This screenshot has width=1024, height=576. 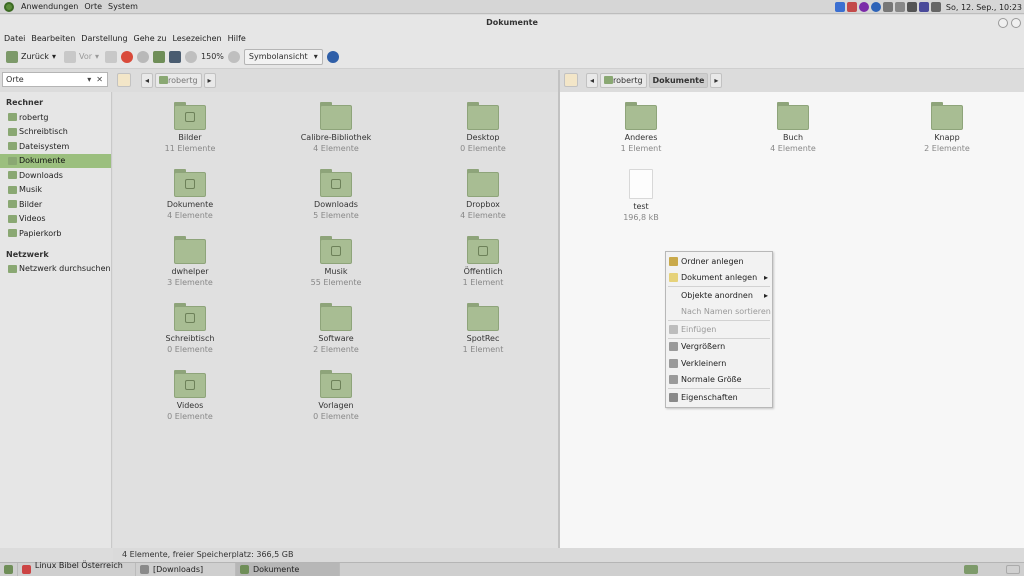 What do you see at coordinates (719, 261) in the screenshot?
I see `menu-item-ordner-anlegen: Ordner anlegen` at bounding box center [719, 261].